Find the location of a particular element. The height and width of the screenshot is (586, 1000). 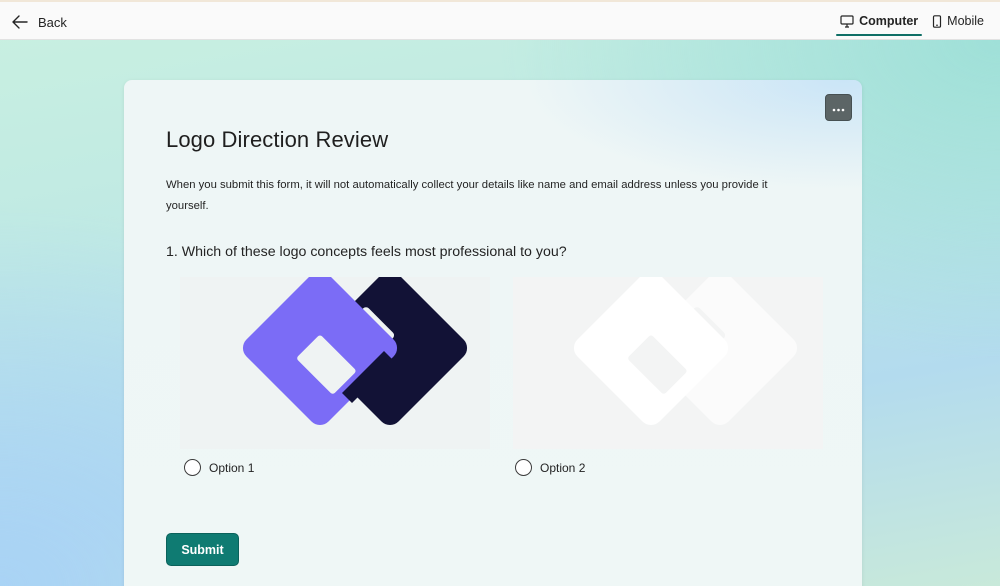

arrow-left-icon is located at coordinates (20, 22).